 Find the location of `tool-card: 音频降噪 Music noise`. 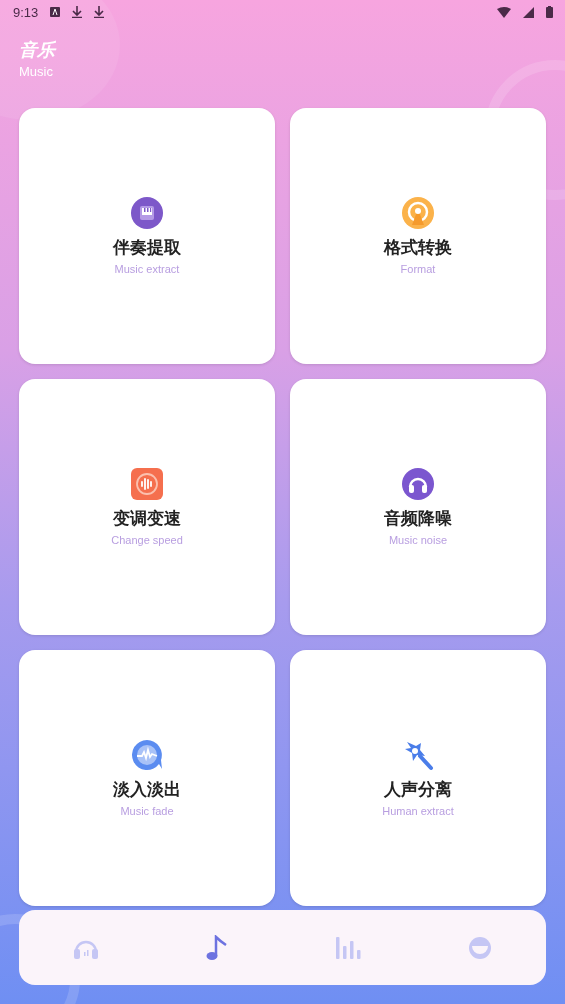

tool-card: 音频降噪 Music noise is located at coordinates (418, 507).